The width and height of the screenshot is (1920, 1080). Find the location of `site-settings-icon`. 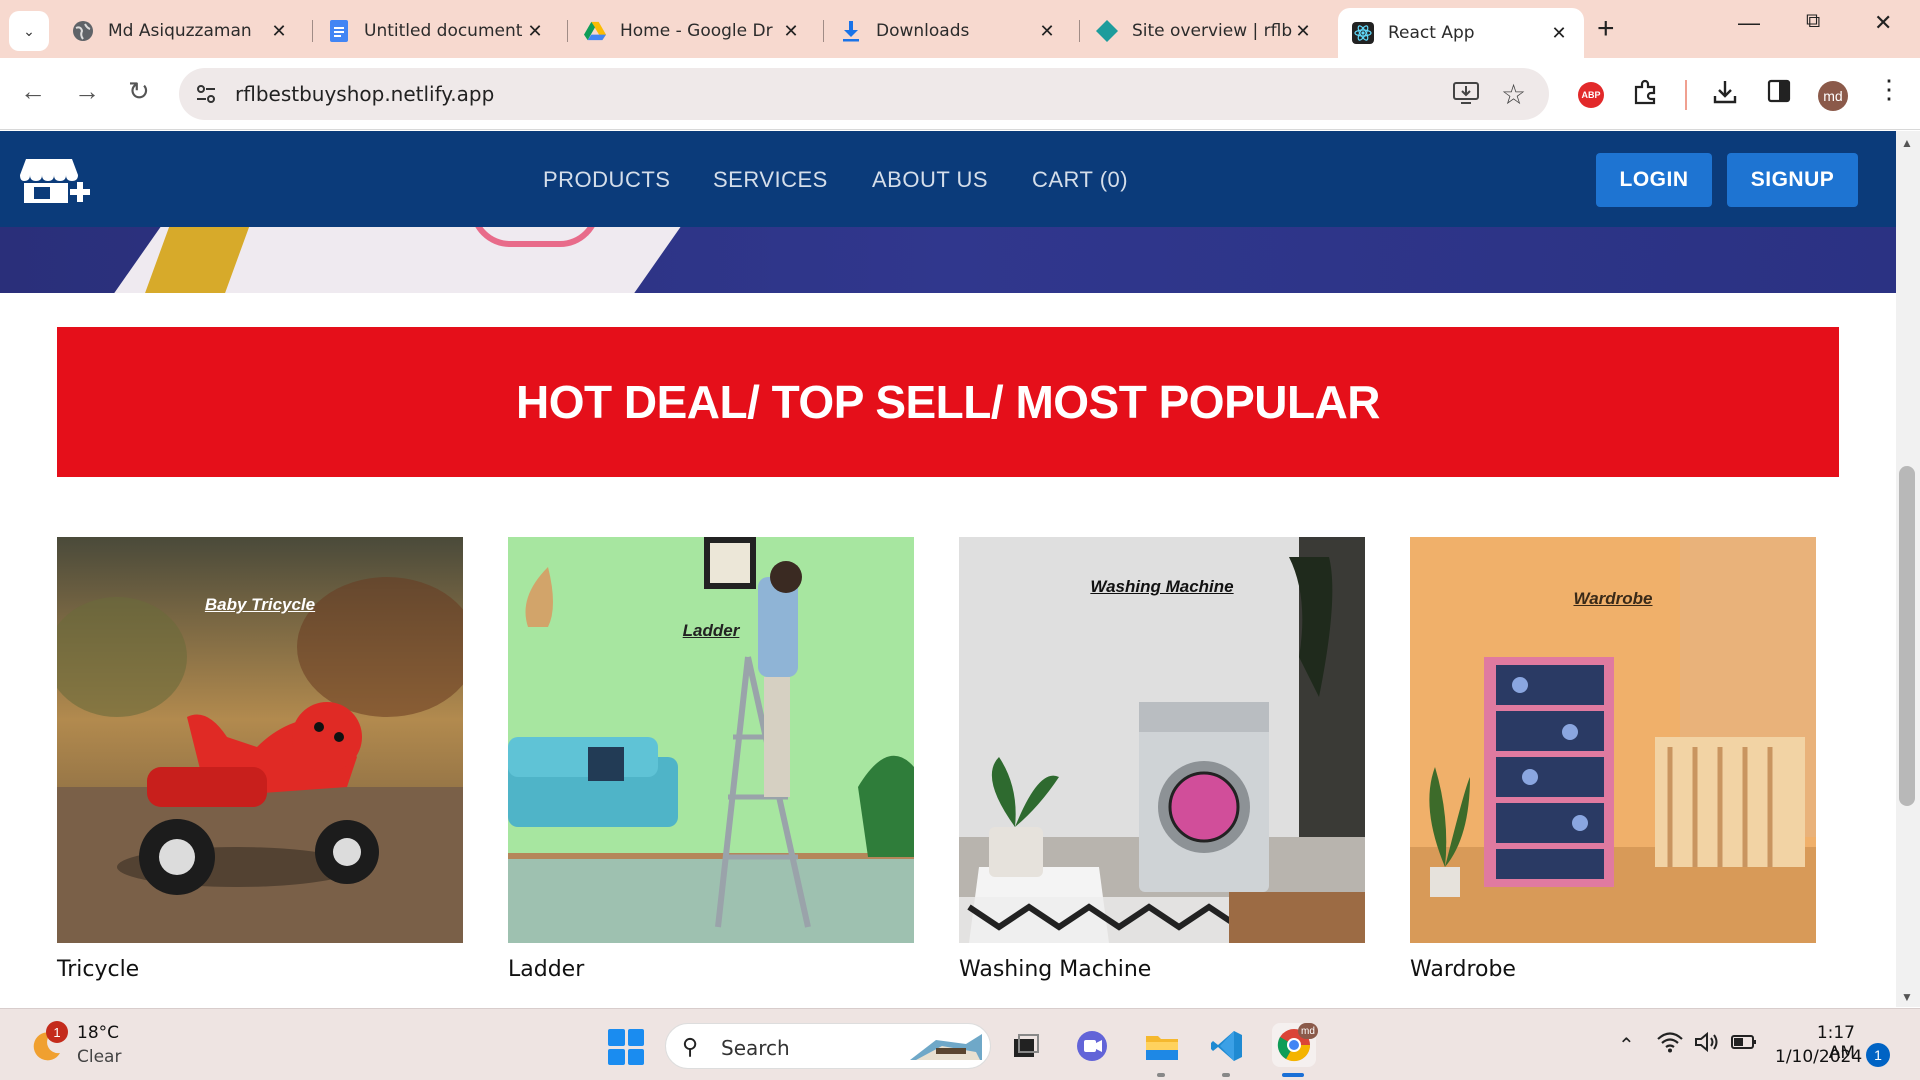

site-settings-icon is located at coordinates (206, 94).